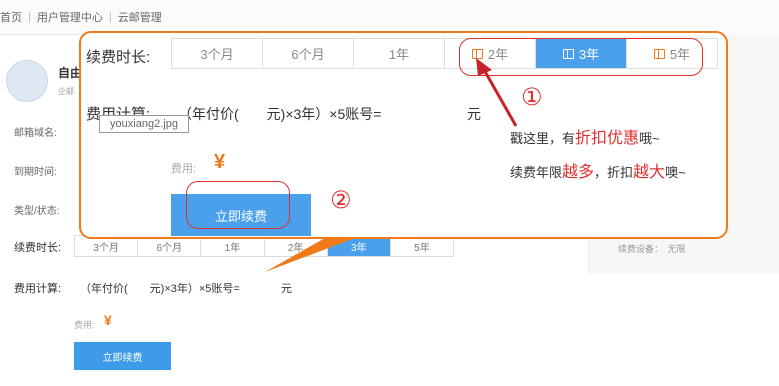 The height and width of the screenshot is (386, 779). I want to click on promo-text: 戳这里，有, so click(543, 138).